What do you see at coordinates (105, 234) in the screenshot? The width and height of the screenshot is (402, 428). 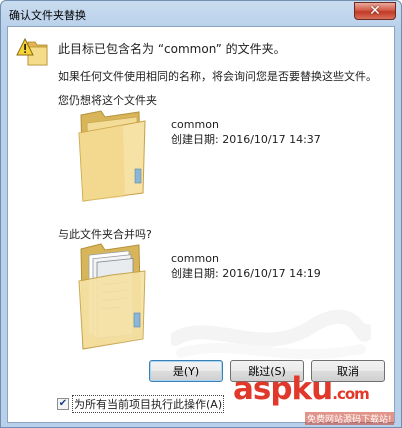 I see `merge-question-text: 与此文件夹合并吗?` at bounding box center [105, 234].